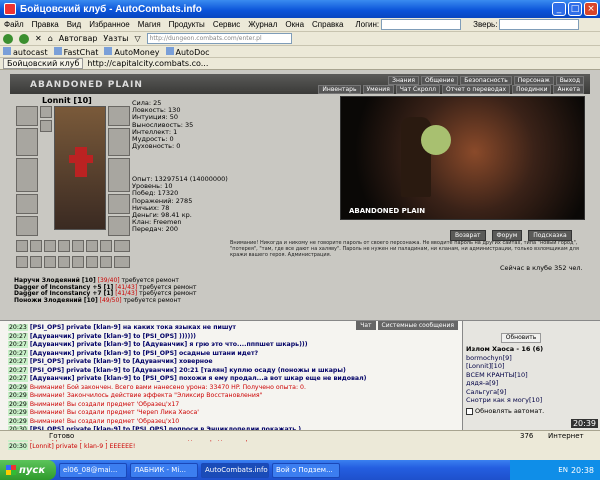 The image size is (600, 480). What do you see at coordinates (504, 383) in the screenshot?
I see `user-entry: дядя-а[9]` at bounding box center [504, 383].